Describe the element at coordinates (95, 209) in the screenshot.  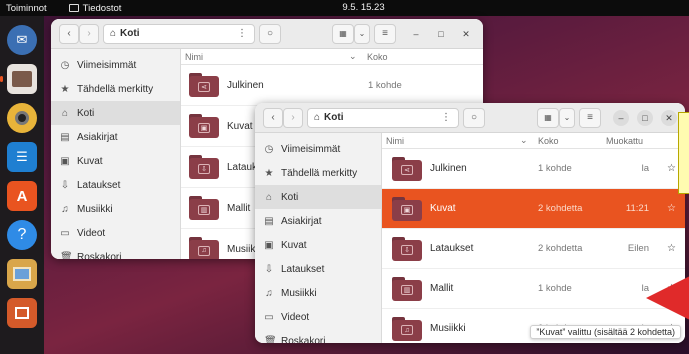
I see `sidebar-item-label: Musiikki` at that location.